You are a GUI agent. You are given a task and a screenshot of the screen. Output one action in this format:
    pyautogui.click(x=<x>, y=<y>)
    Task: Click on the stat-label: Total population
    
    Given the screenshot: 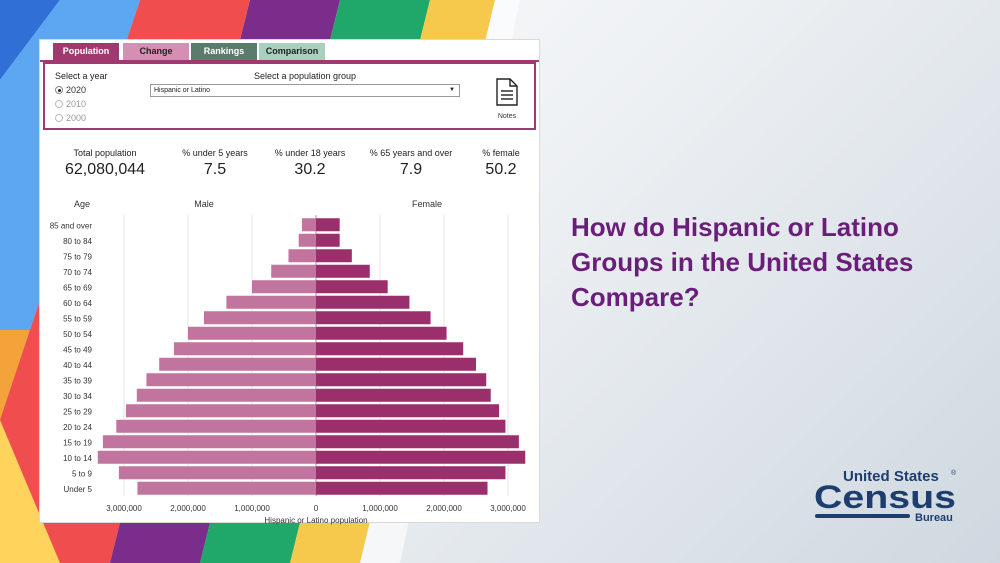 What is the action you would take?
    pyautogui.click(x=105, y=153)
    